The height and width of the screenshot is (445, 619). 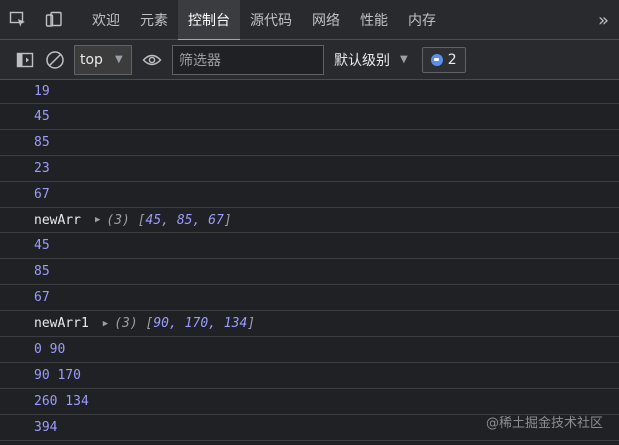 What do you see at coordinates (57, 220) in the screenshot?
I see `console-label: newArr` at bounding box center [57, 220].